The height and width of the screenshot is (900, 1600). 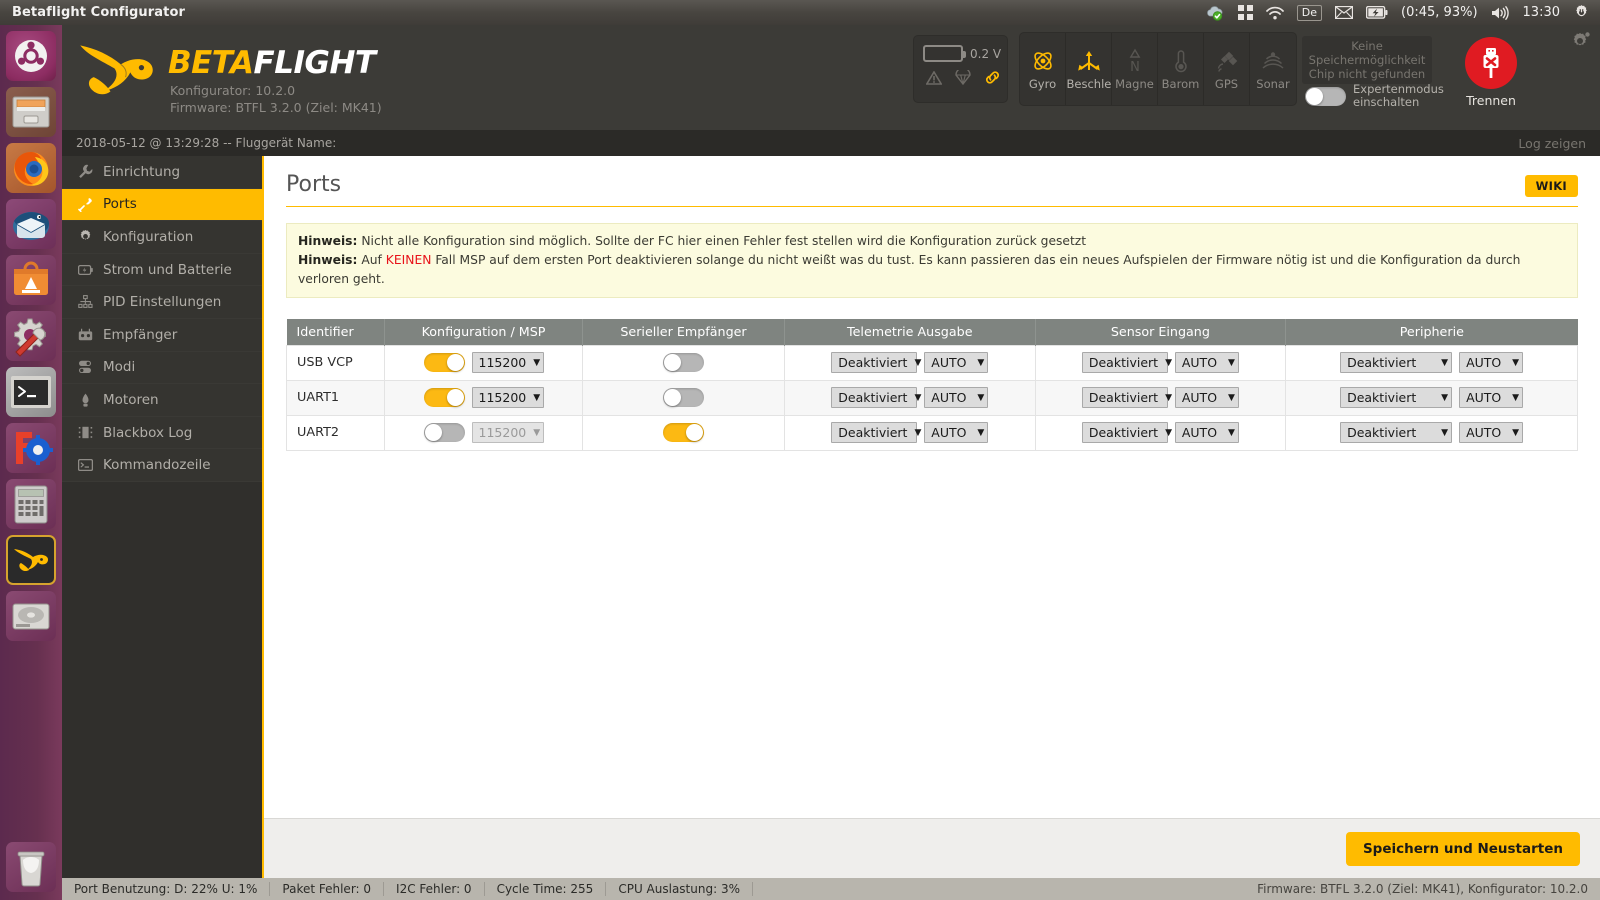 What do you see at coordinates (276, 107) in the screenshot?
I see `firmware-version: Firmware: BTFL 3.2.0 (Ziel: MK41)` at bounding box center [276, 107].